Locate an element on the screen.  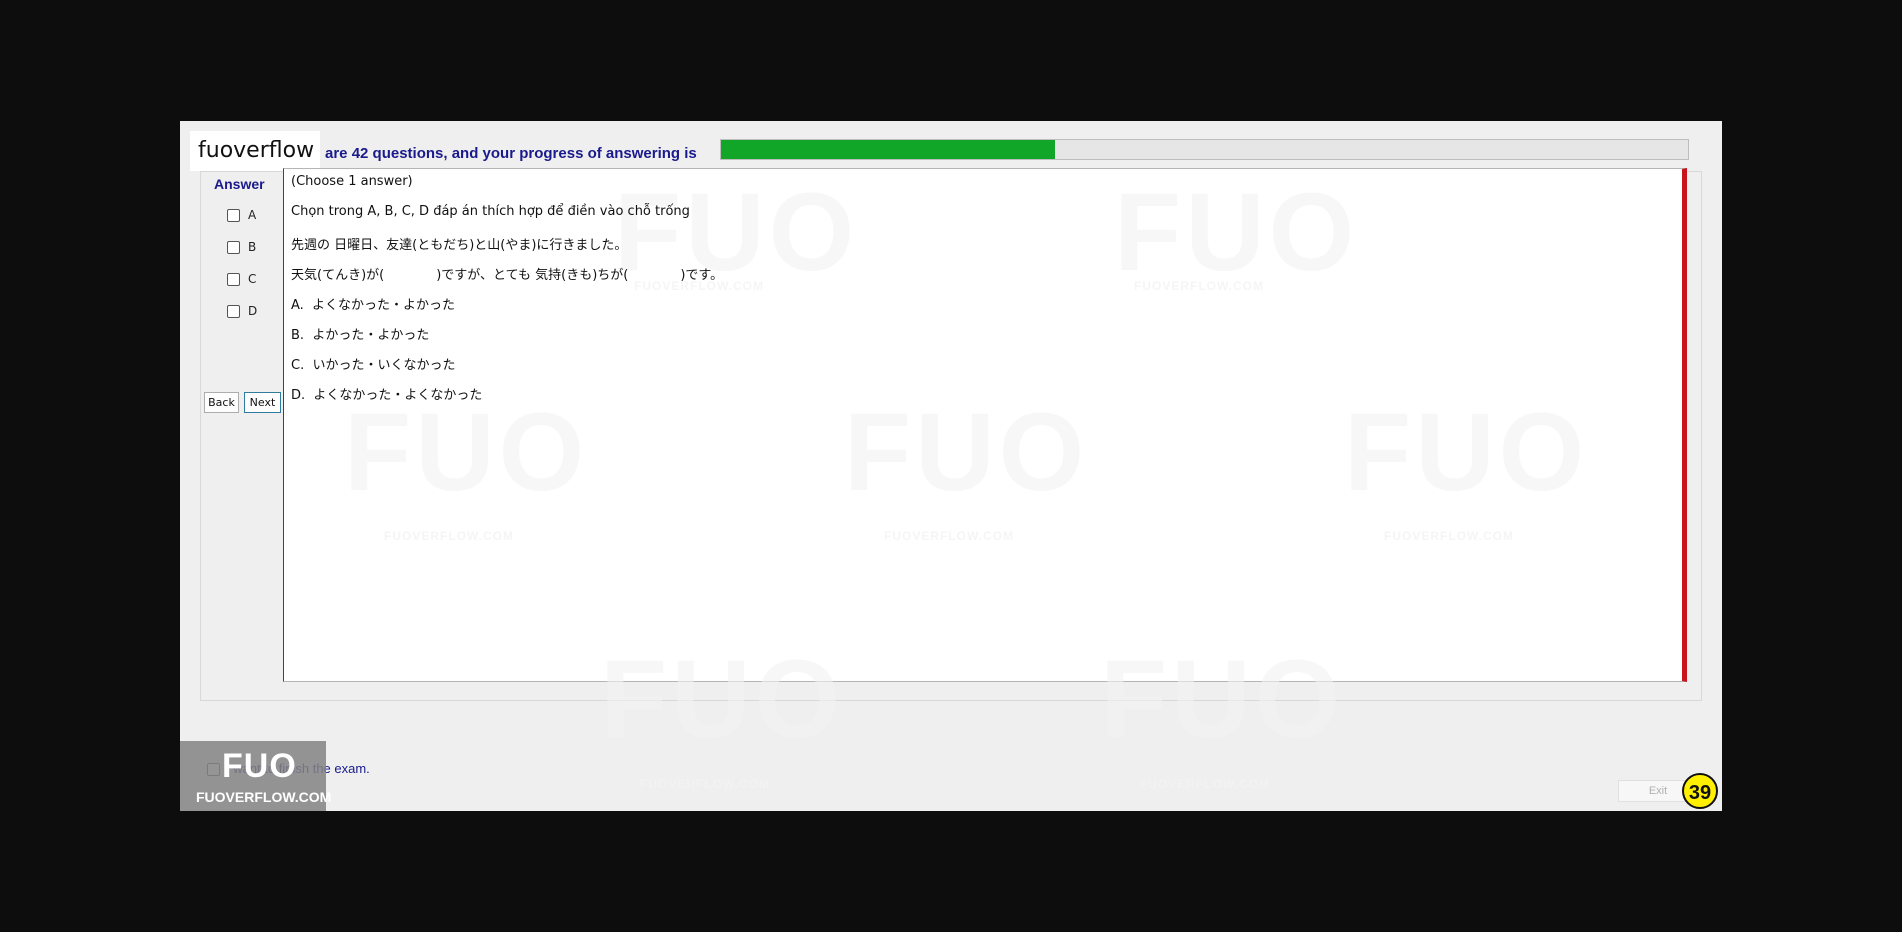
fuoverflow-badge: FUO FUOVERFLOW.COM is located at coordinates (255, 776).